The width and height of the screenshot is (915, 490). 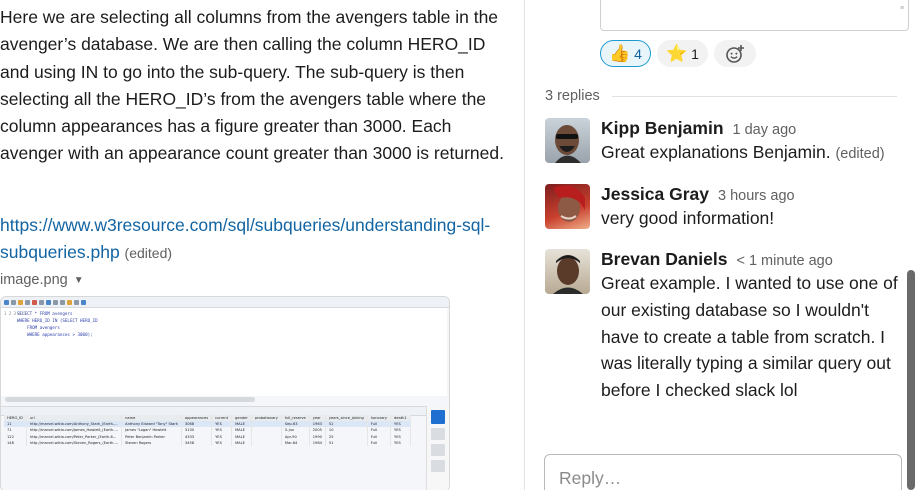 I want to click on reply-text: Great explanations Benjamin. (edited), so click(x=743, y=152).